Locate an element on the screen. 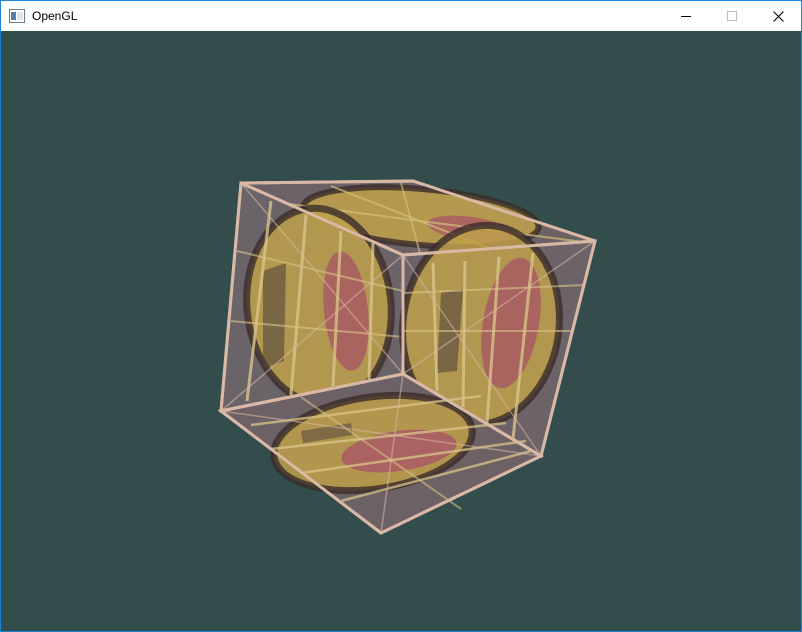  minimize-icon is located at coordinates (686, 16).